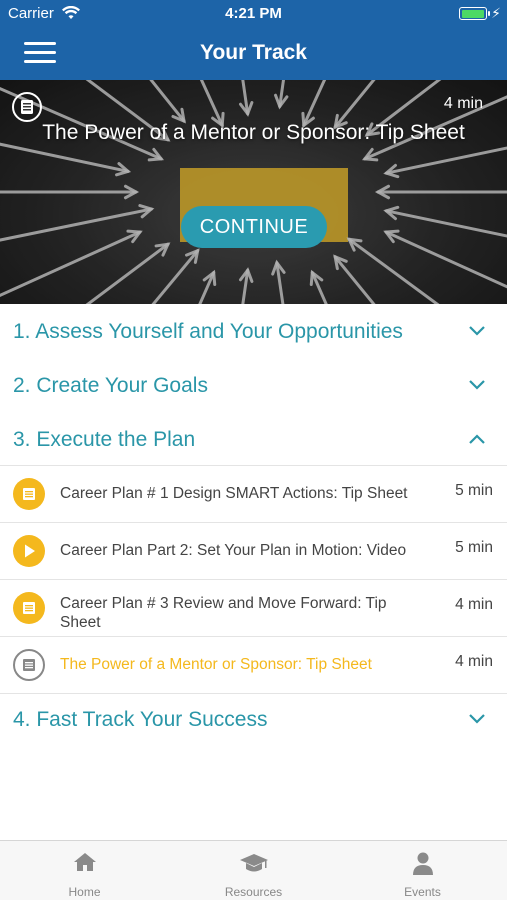 Image resolution: width=507 pixels, height=900 pixels. Describe the element at coordinates (140, 719) in the screenshot. I see `section-label: 4. Fast Track Your Success` at that location.